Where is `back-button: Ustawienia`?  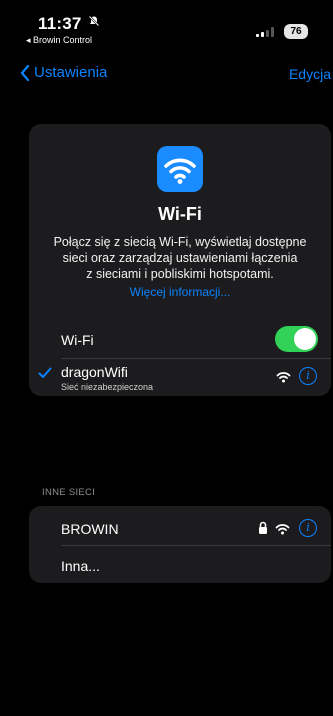 back-button: Ustawienia is located at coordinates (63, 72).